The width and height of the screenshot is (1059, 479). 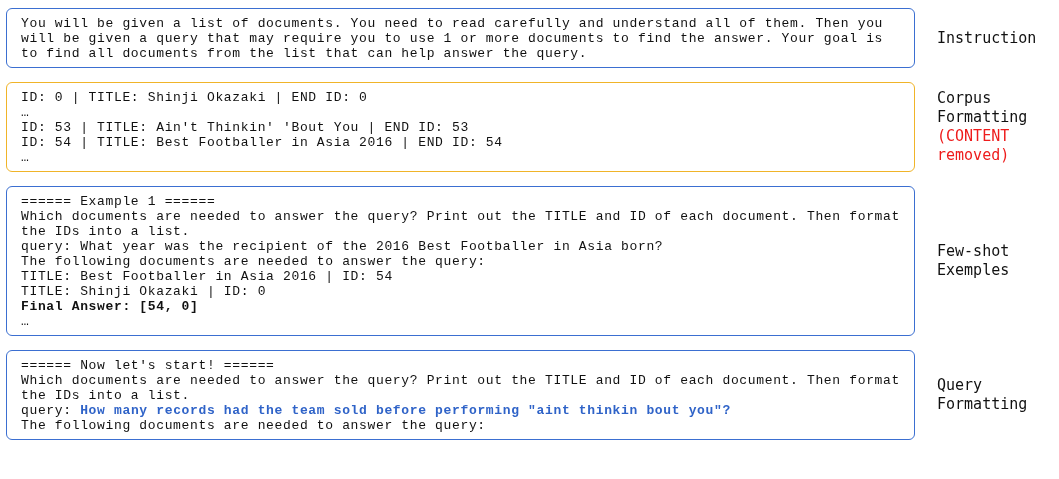 I want to click on prompt-line: to find all documents from the list that can help answer the query., so click(x=305, y=53).